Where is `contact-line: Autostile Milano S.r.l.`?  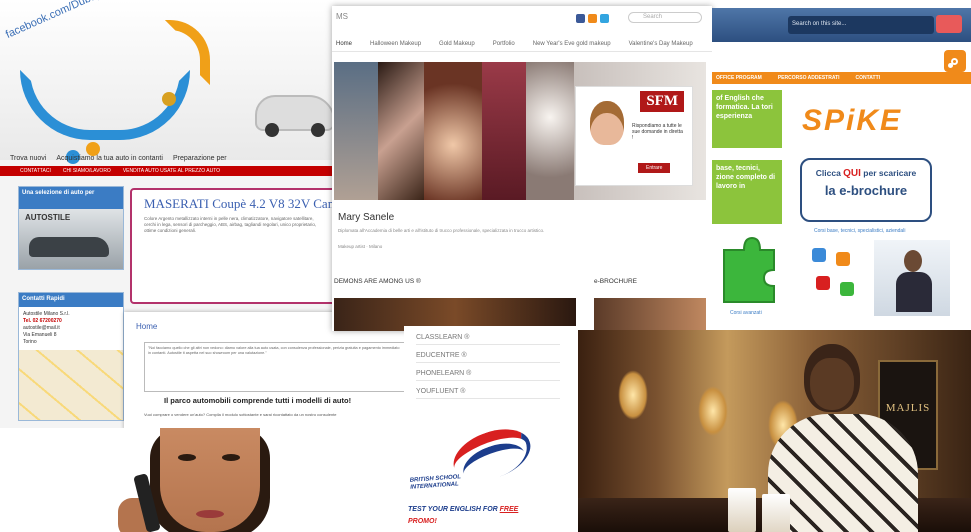
contact-line: Autostile Milano S.r.l. is located at coordinates (46, 314).